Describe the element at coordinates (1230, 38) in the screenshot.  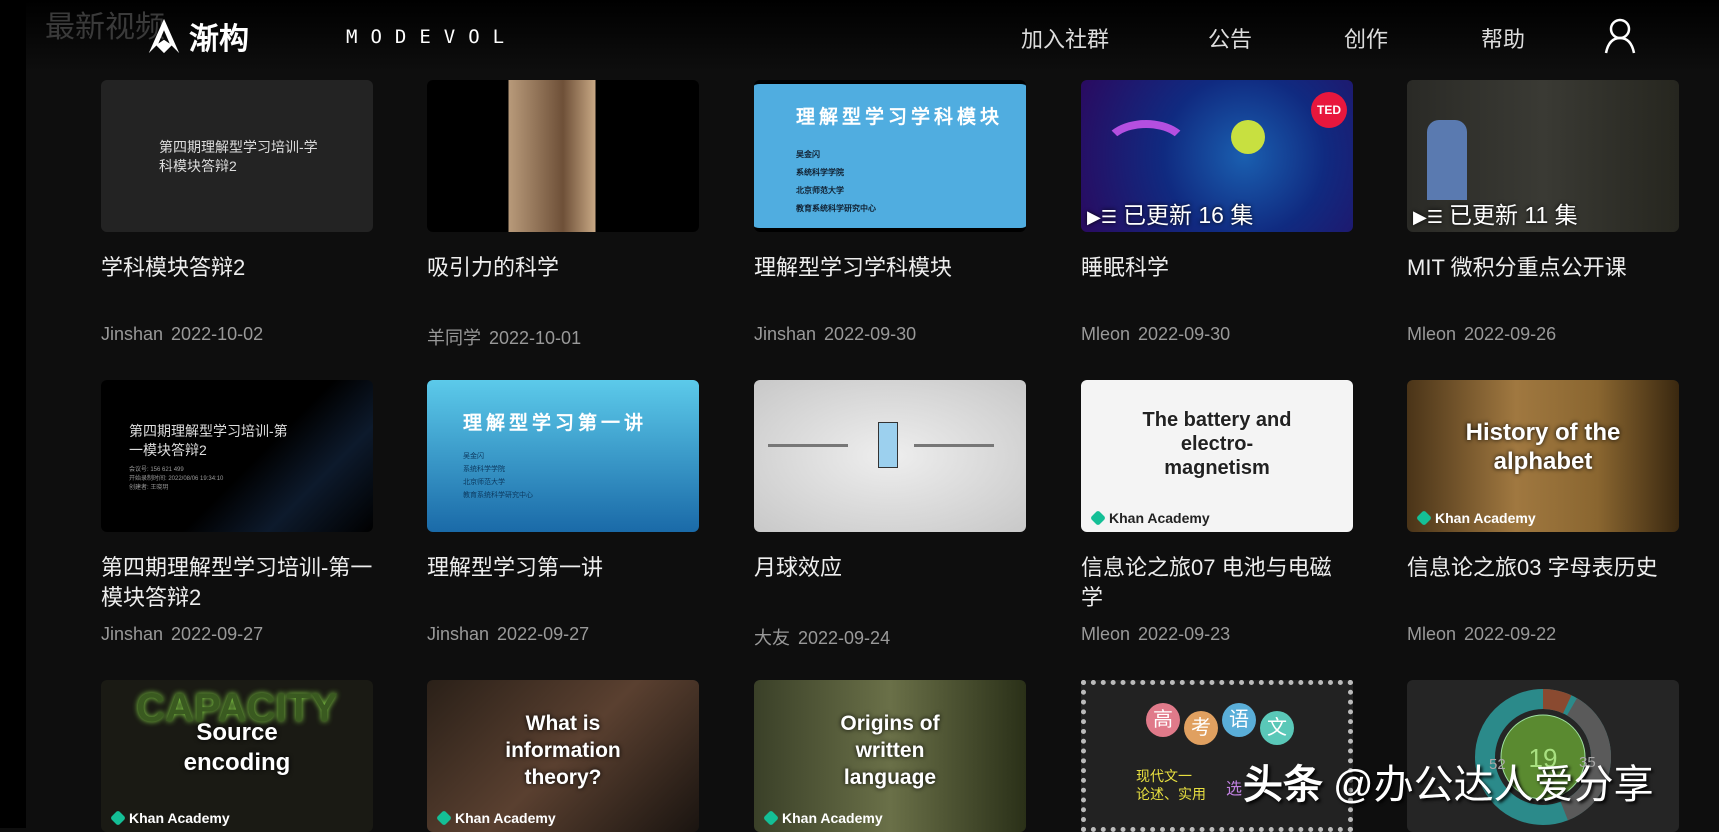
I see `nav-announcements: 公告` at that location.